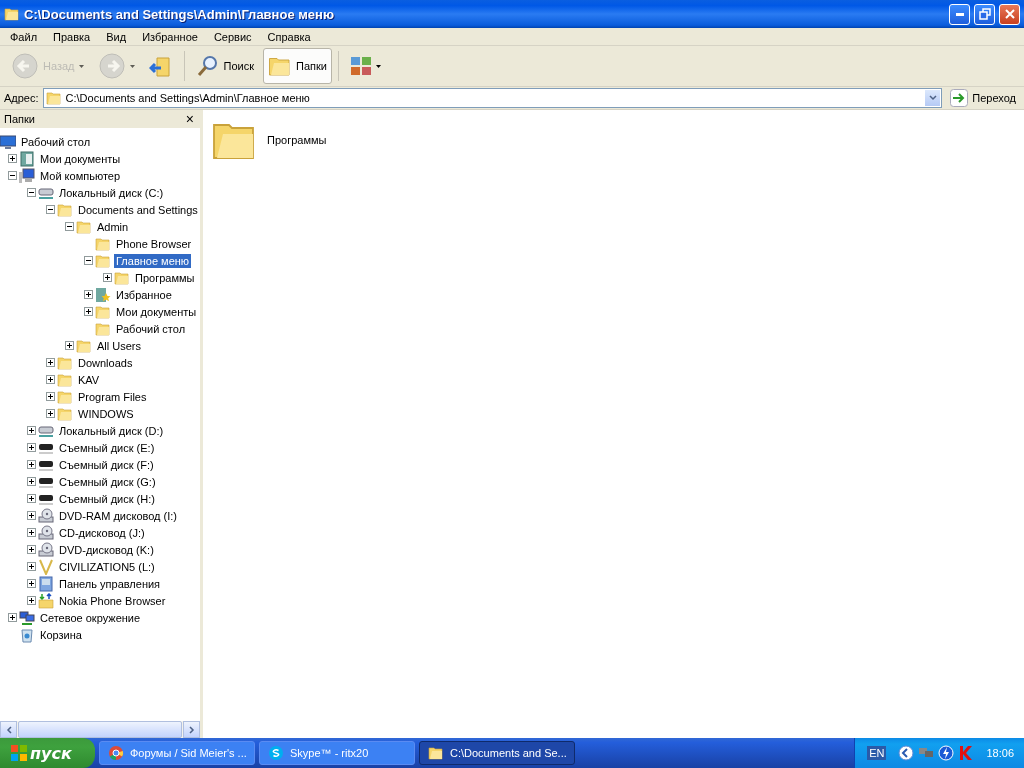 Image resolution: width=1024 pixels, height=768 pixels. I want to click on tree-item: Phone Browser, so click(154, 243).